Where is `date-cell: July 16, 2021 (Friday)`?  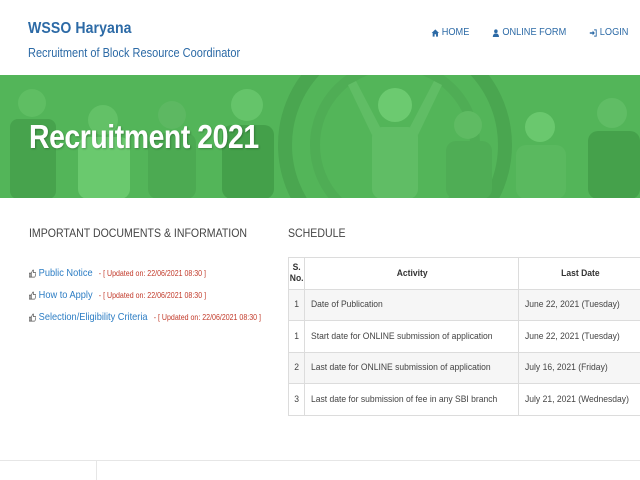 date-cell: July 16, 2021 (Friday) is located at coordinates (579, 367).